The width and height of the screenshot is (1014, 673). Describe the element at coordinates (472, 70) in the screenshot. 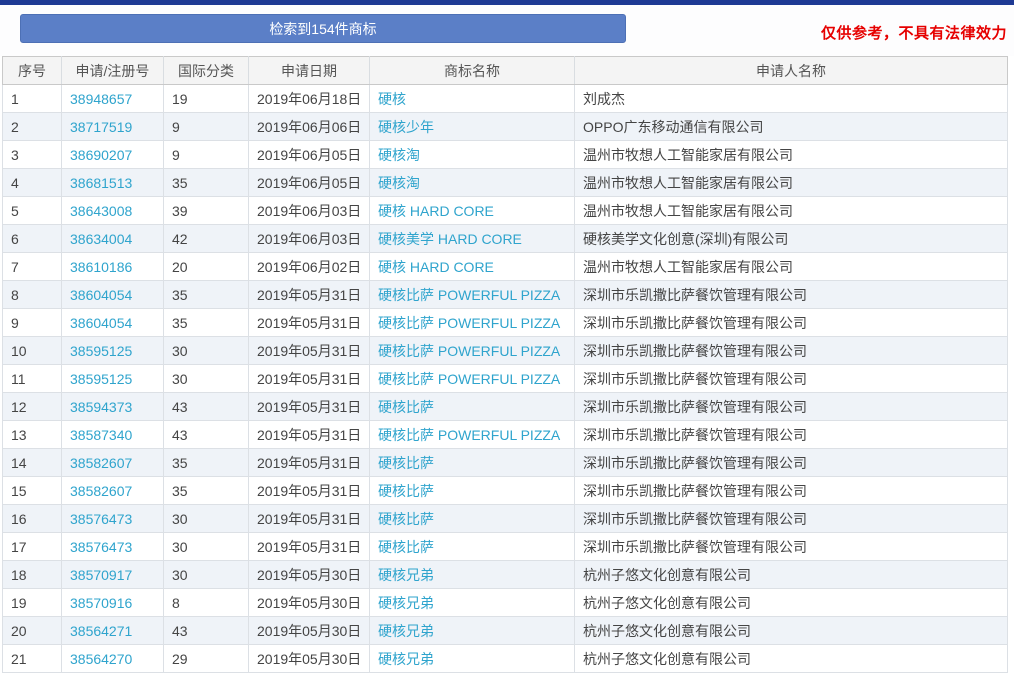

I see `header-trademark-name: 商标名称` at that location.